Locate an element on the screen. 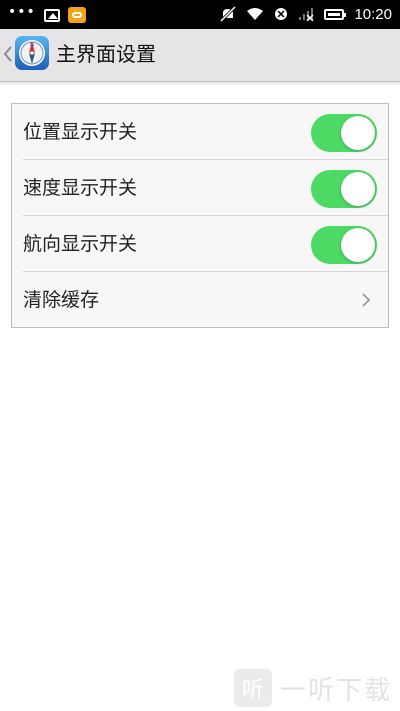  wifi-icon is located at coordinates (255, 14).